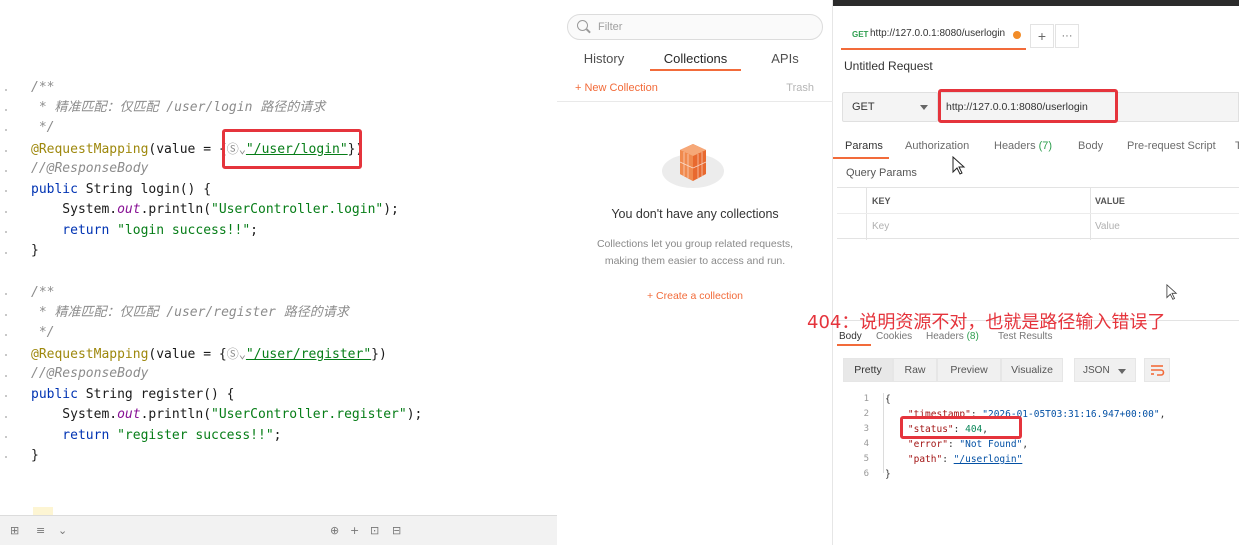 The height and width of the screenshot is (545, 1239). What do you see at coordinates (176, 414) in the screenshot?
I see `println-call: .println(` at bounding box center [176, 414].